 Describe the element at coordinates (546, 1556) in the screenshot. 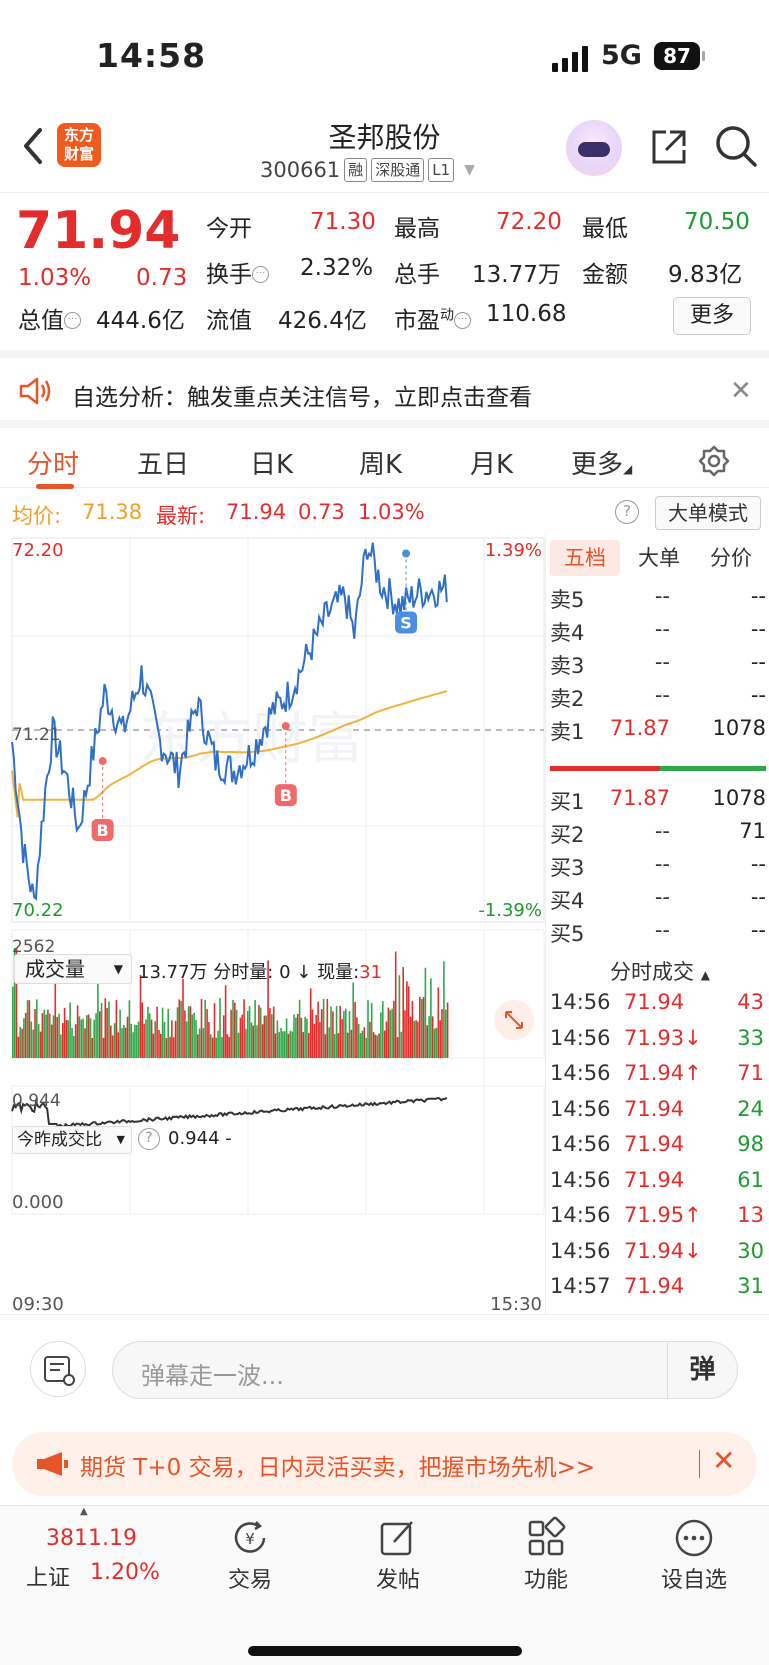

I see `nav-functions: 功能` at that location.